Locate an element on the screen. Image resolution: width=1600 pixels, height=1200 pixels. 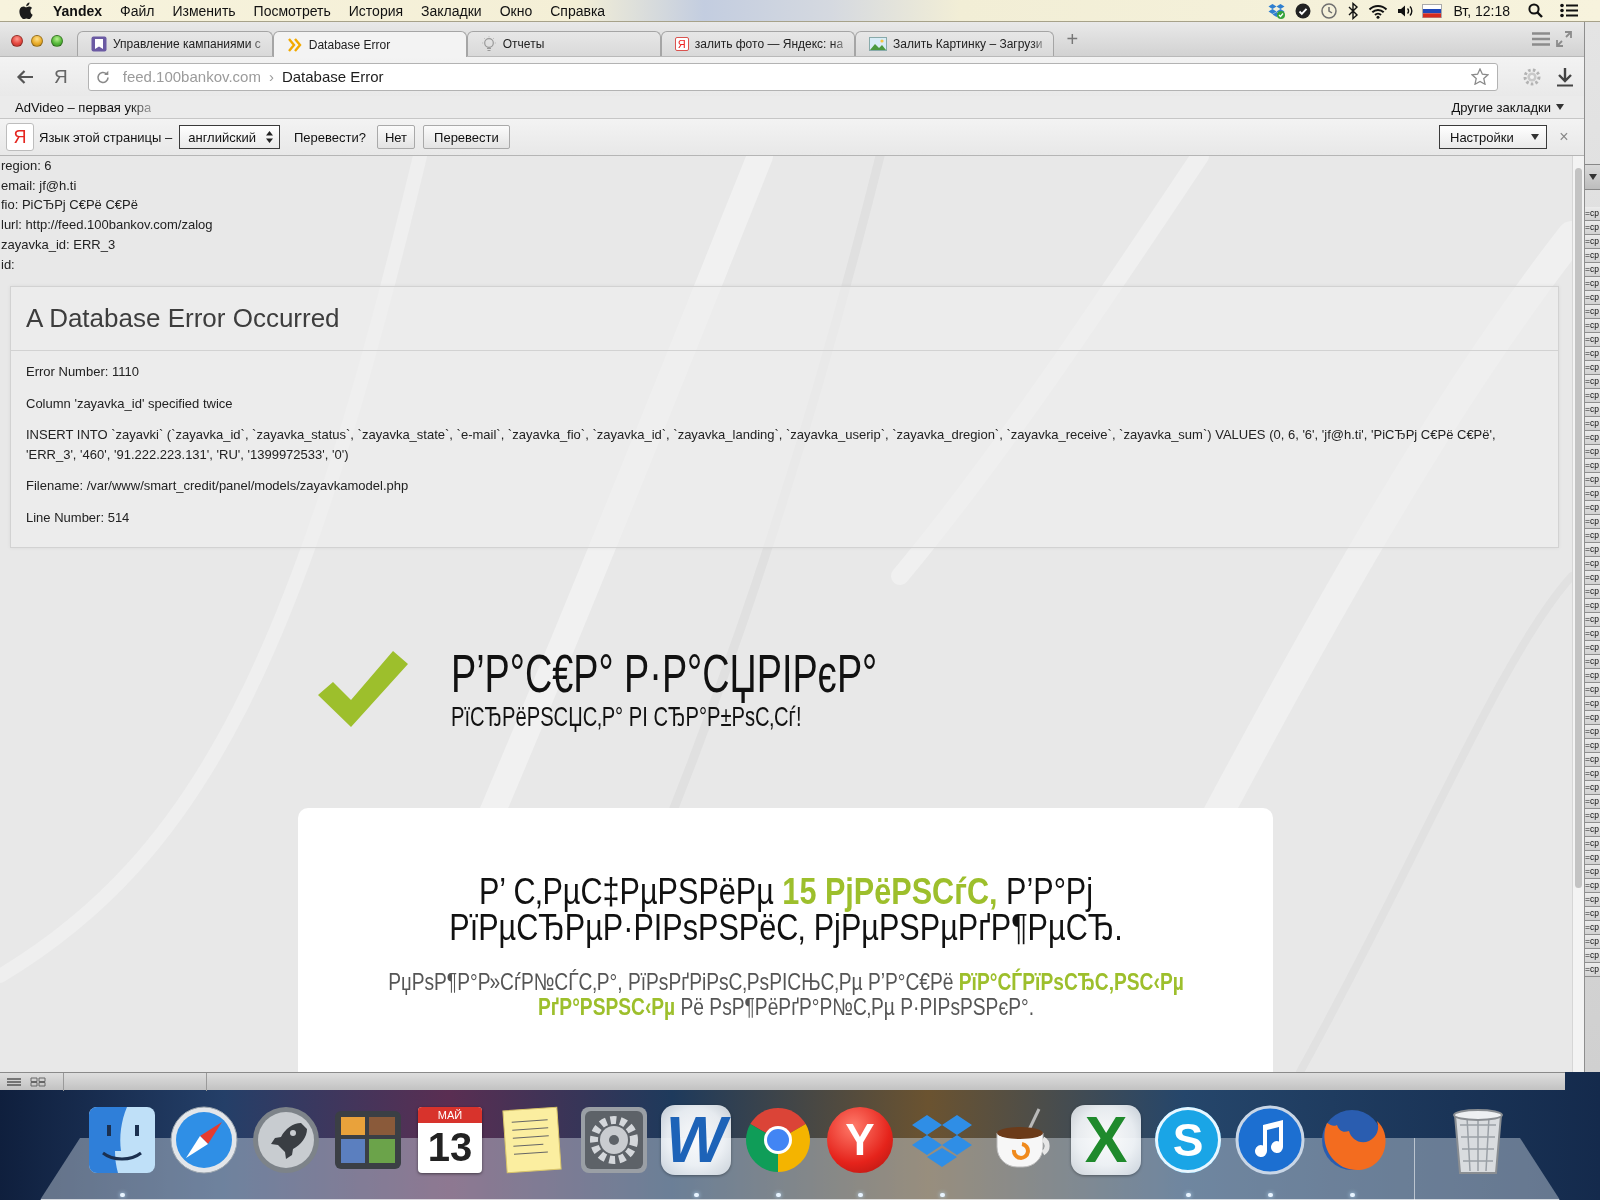
chevrons-icon is located at coordinates (294, 44).